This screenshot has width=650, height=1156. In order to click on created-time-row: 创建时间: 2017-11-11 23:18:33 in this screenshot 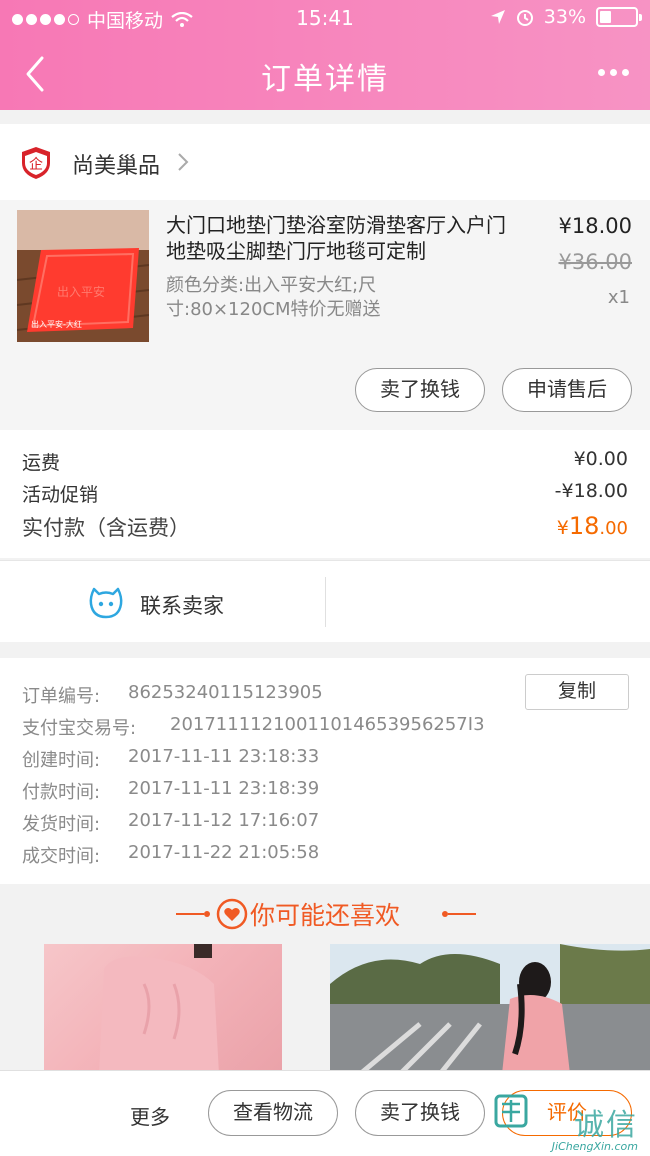, I will do `click(170, 759)`.